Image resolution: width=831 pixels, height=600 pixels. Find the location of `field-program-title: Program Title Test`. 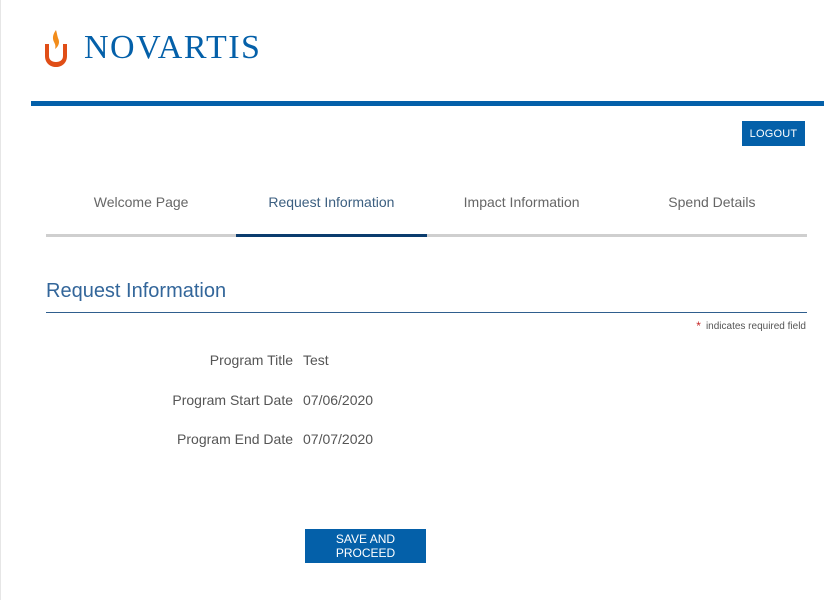

field-program-title: Program Title Test is located at coordinates (351, 360).